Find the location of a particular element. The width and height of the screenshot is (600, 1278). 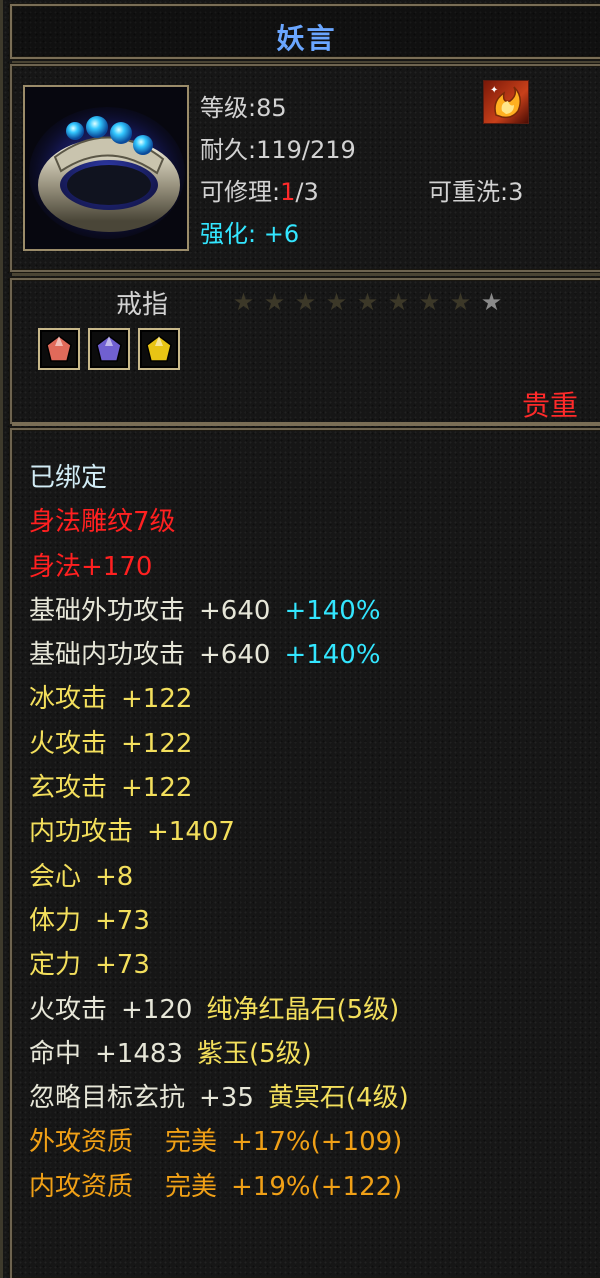

stat-row: 命中 +1483 紫玉(5级) is located at coordinates (314, 1054).